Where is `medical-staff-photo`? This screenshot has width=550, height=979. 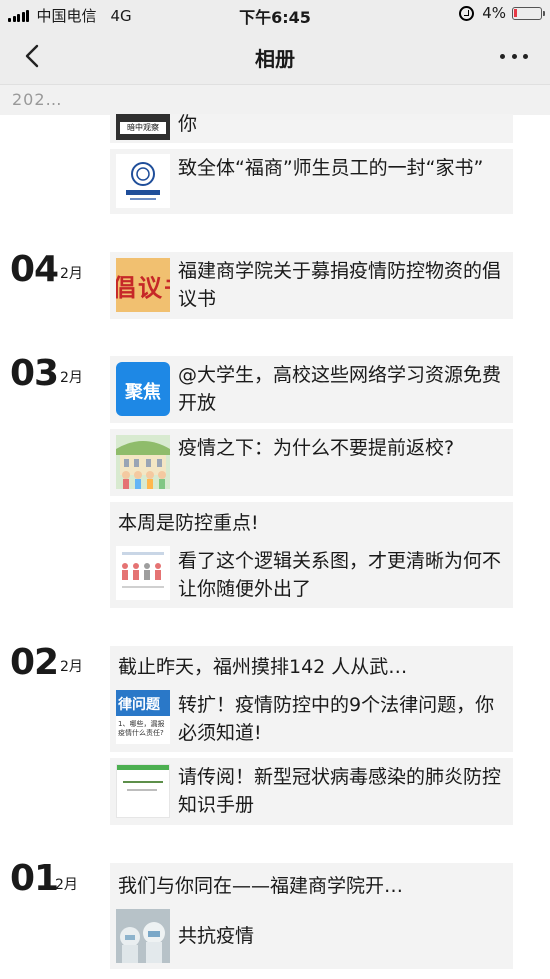 medical-staff-photo is located at coordinates (143, 936).